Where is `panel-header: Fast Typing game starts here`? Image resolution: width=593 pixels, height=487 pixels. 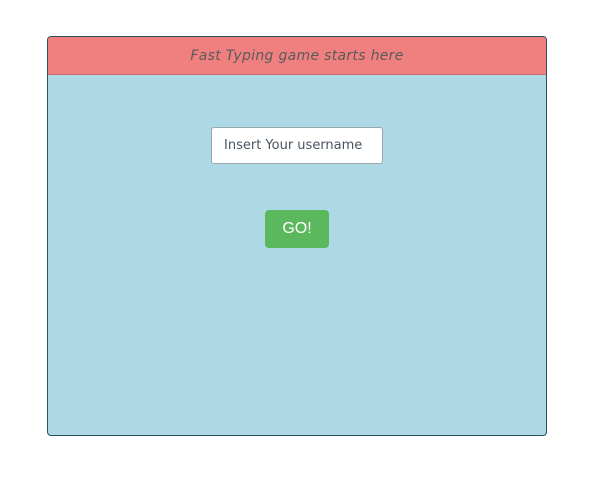 panel-header: Fast Typing game starts here is located at coordinates (297, 56).